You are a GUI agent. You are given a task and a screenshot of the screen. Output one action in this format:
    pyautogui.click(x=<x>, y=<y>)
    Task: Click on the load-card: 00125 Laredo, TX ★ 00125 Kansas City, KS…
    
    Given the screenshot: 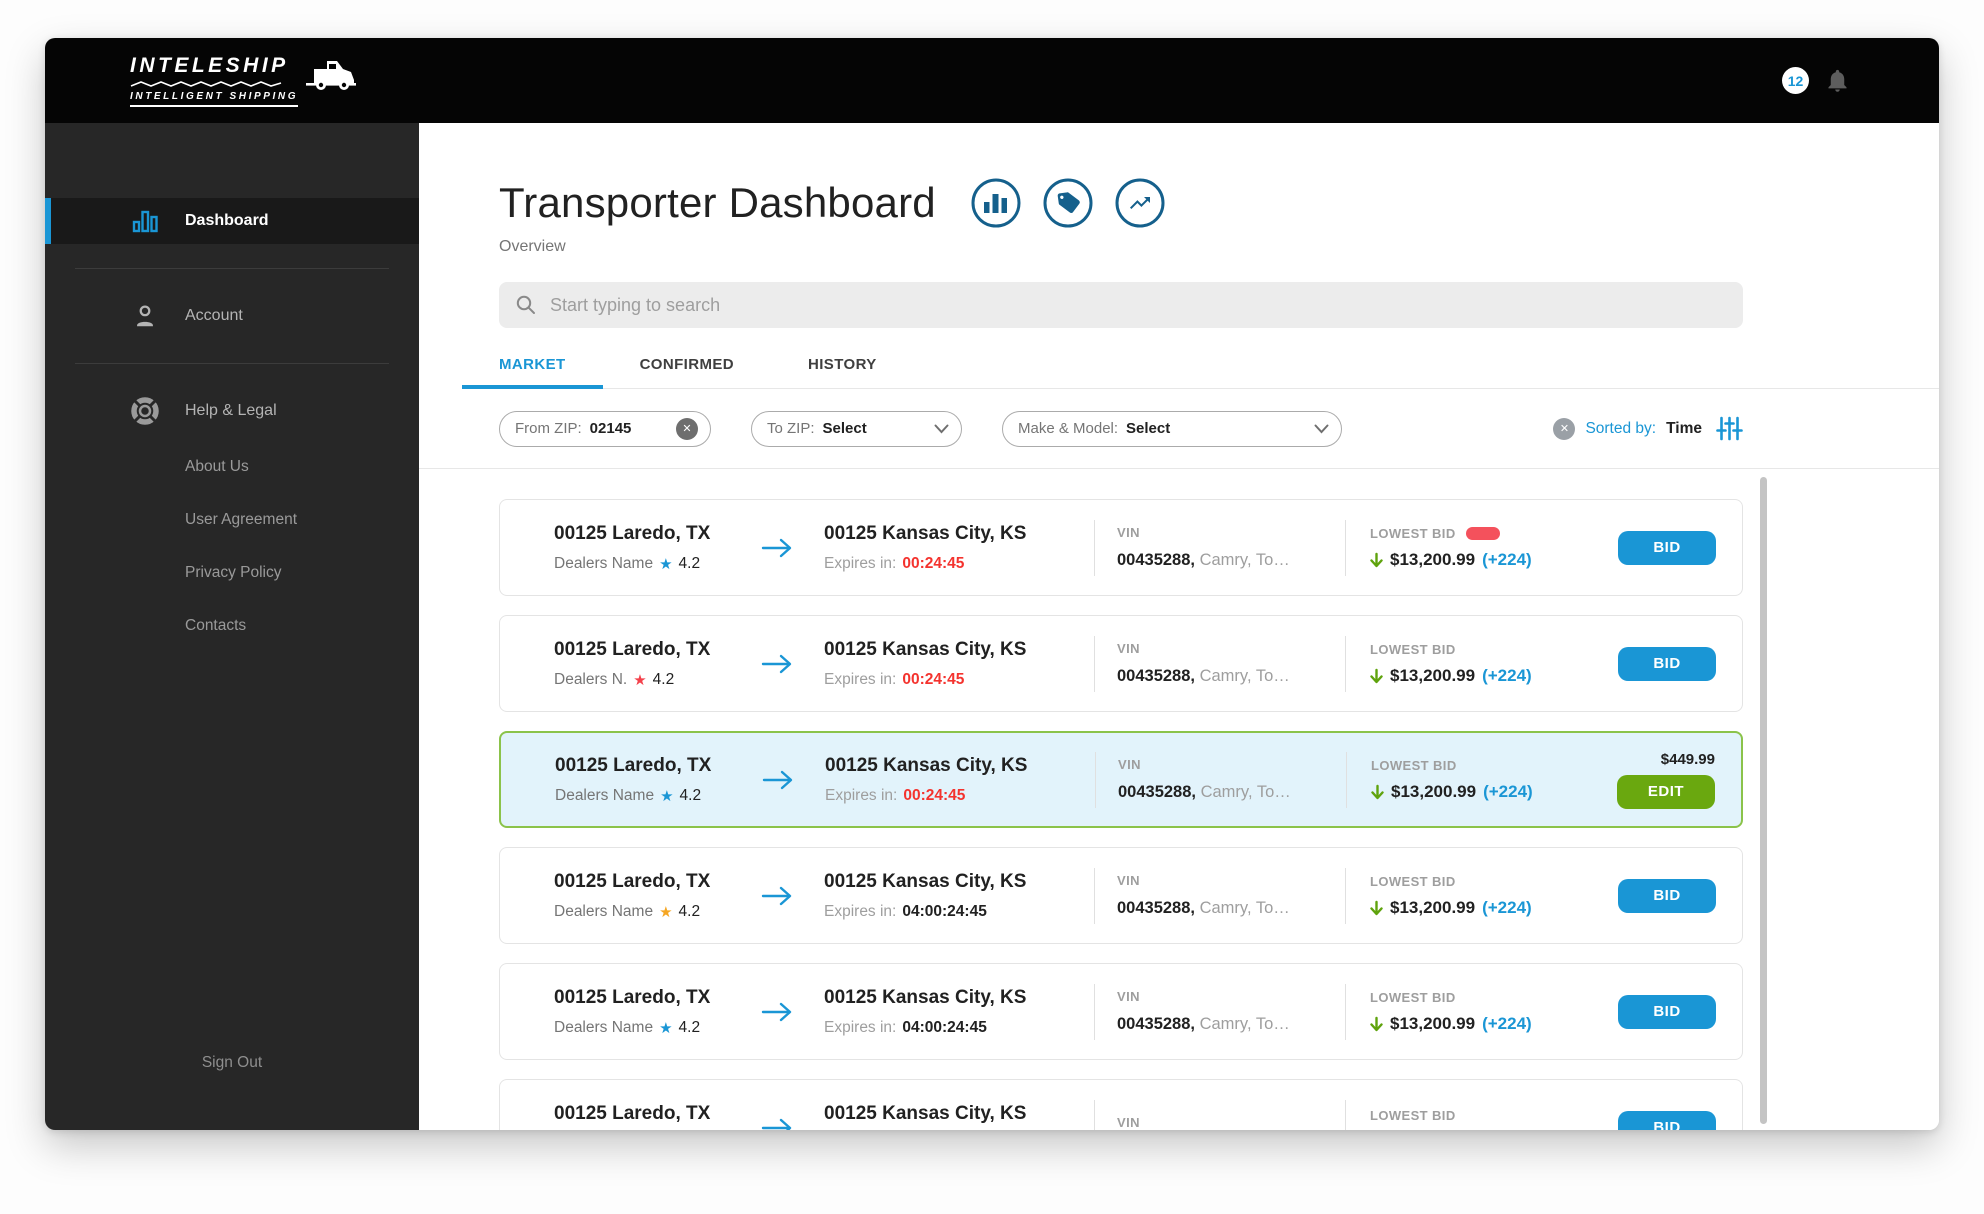 What is the action you would take?
    pyautogui.click(x=1121, y=1104)
    